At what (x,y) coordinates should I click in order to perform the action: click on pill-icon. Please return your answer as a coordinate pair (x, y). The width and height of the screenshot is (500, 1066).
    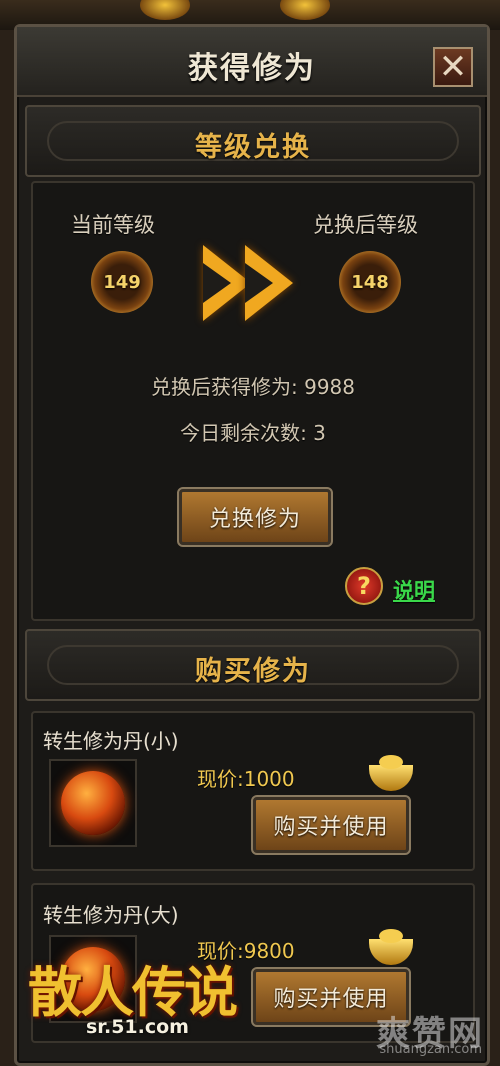
    Looking at the image, I should click on (93, 803).